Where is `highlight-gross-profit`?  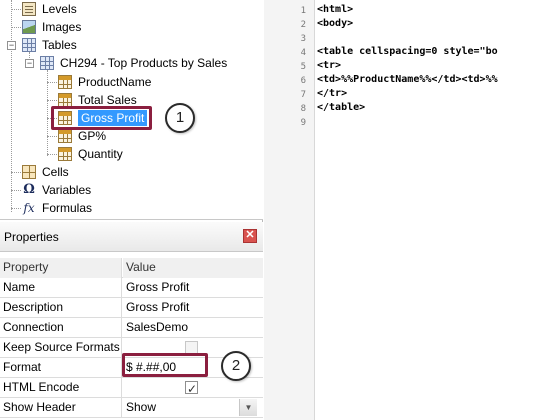
highlight-gross-profit is located at coordinates (101, 118).